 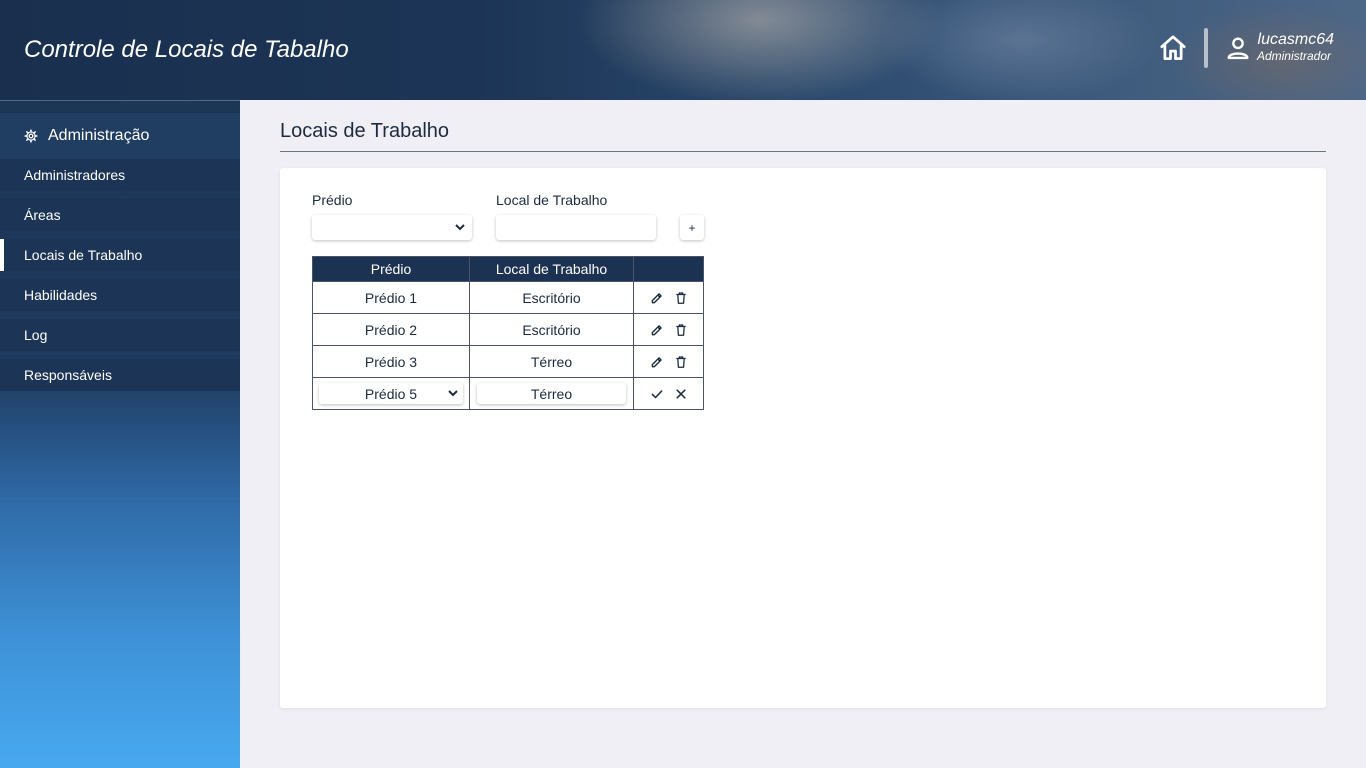 I want to click on cell-predio: Prédio 3, so click(x=391, y=361).